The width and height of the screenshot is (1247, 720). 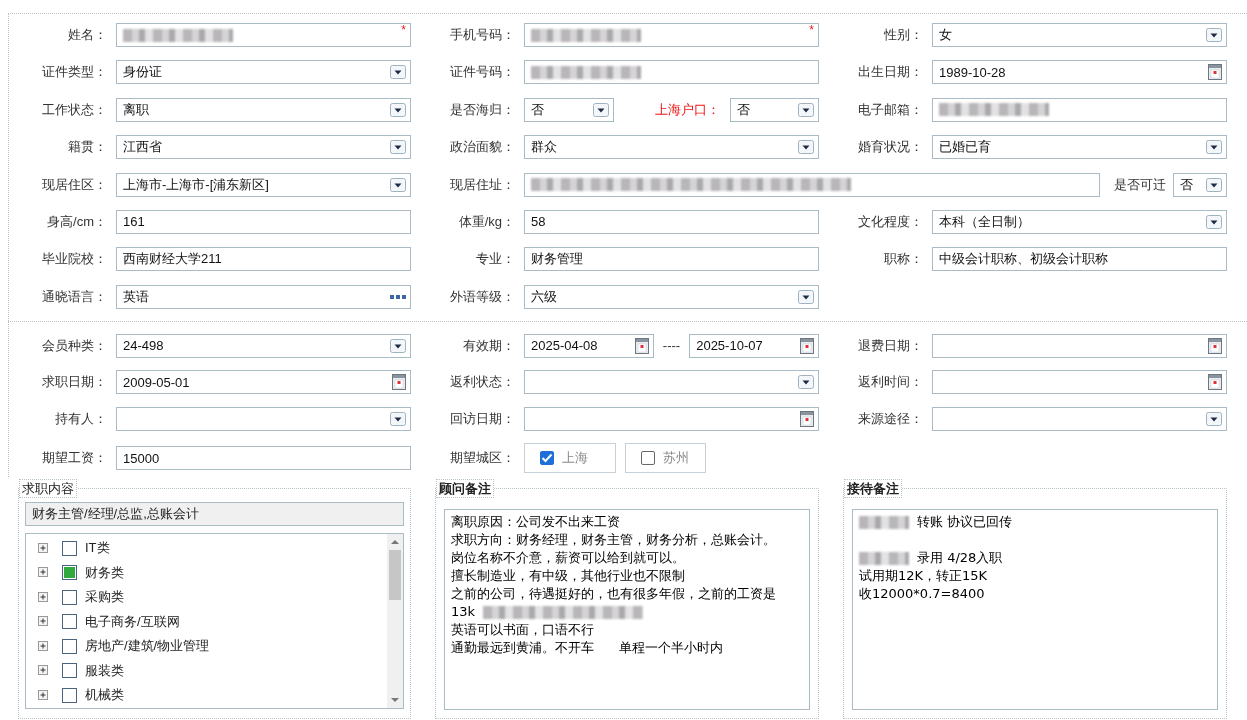 I want to click on field-label: 电子邮箱：, so click(x=890, y=109).